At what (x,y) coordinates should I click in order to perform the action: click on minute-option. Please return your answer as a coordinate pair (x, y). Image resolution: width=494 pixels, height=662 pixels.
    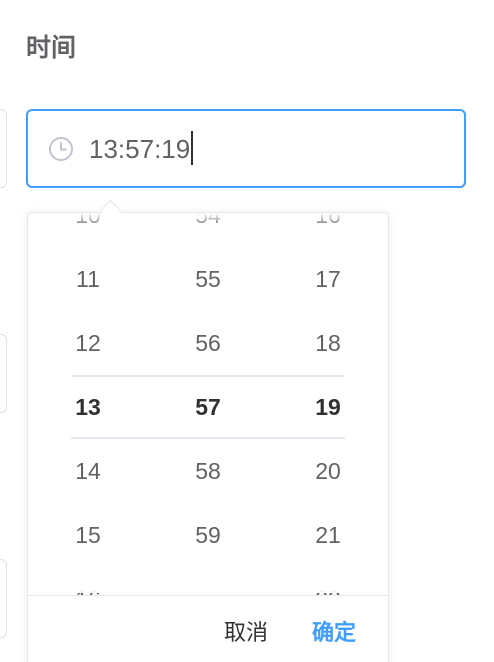
    Looking at the image, I should click on (208, 581).